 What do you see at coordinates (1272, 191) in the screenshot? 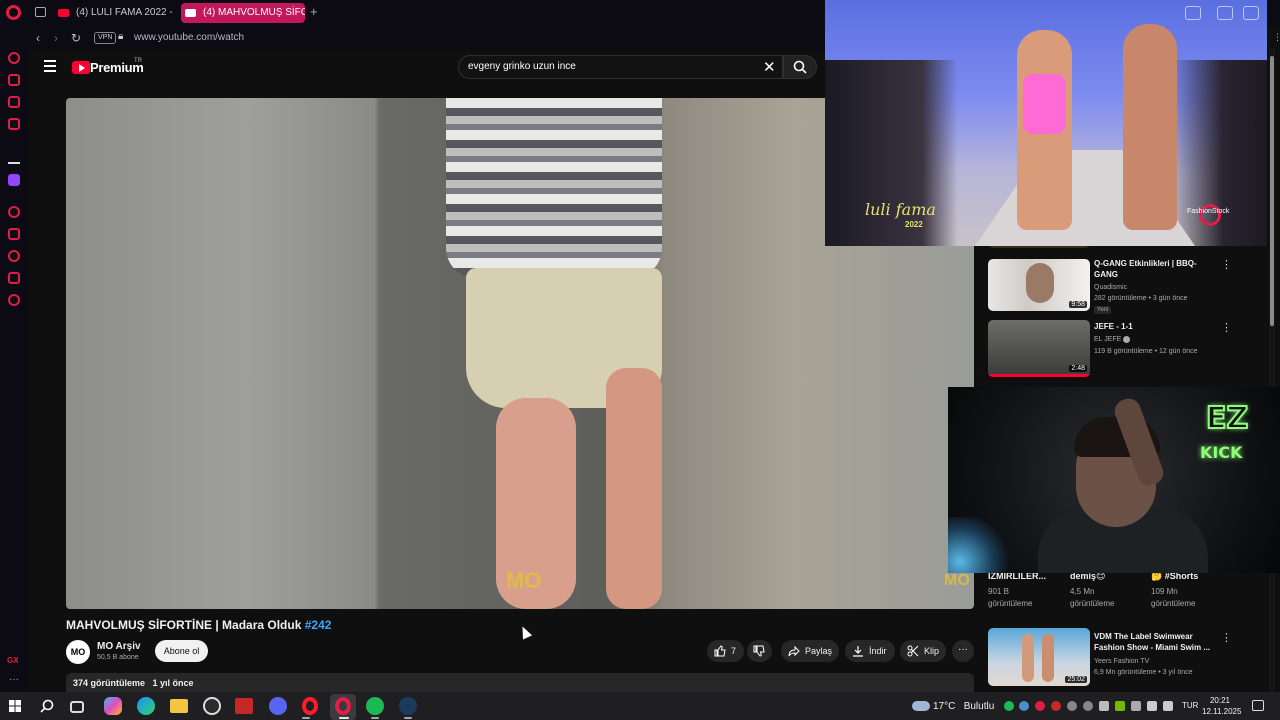
I see `scrollbar-thumb` at bounding box center [1272, 191].